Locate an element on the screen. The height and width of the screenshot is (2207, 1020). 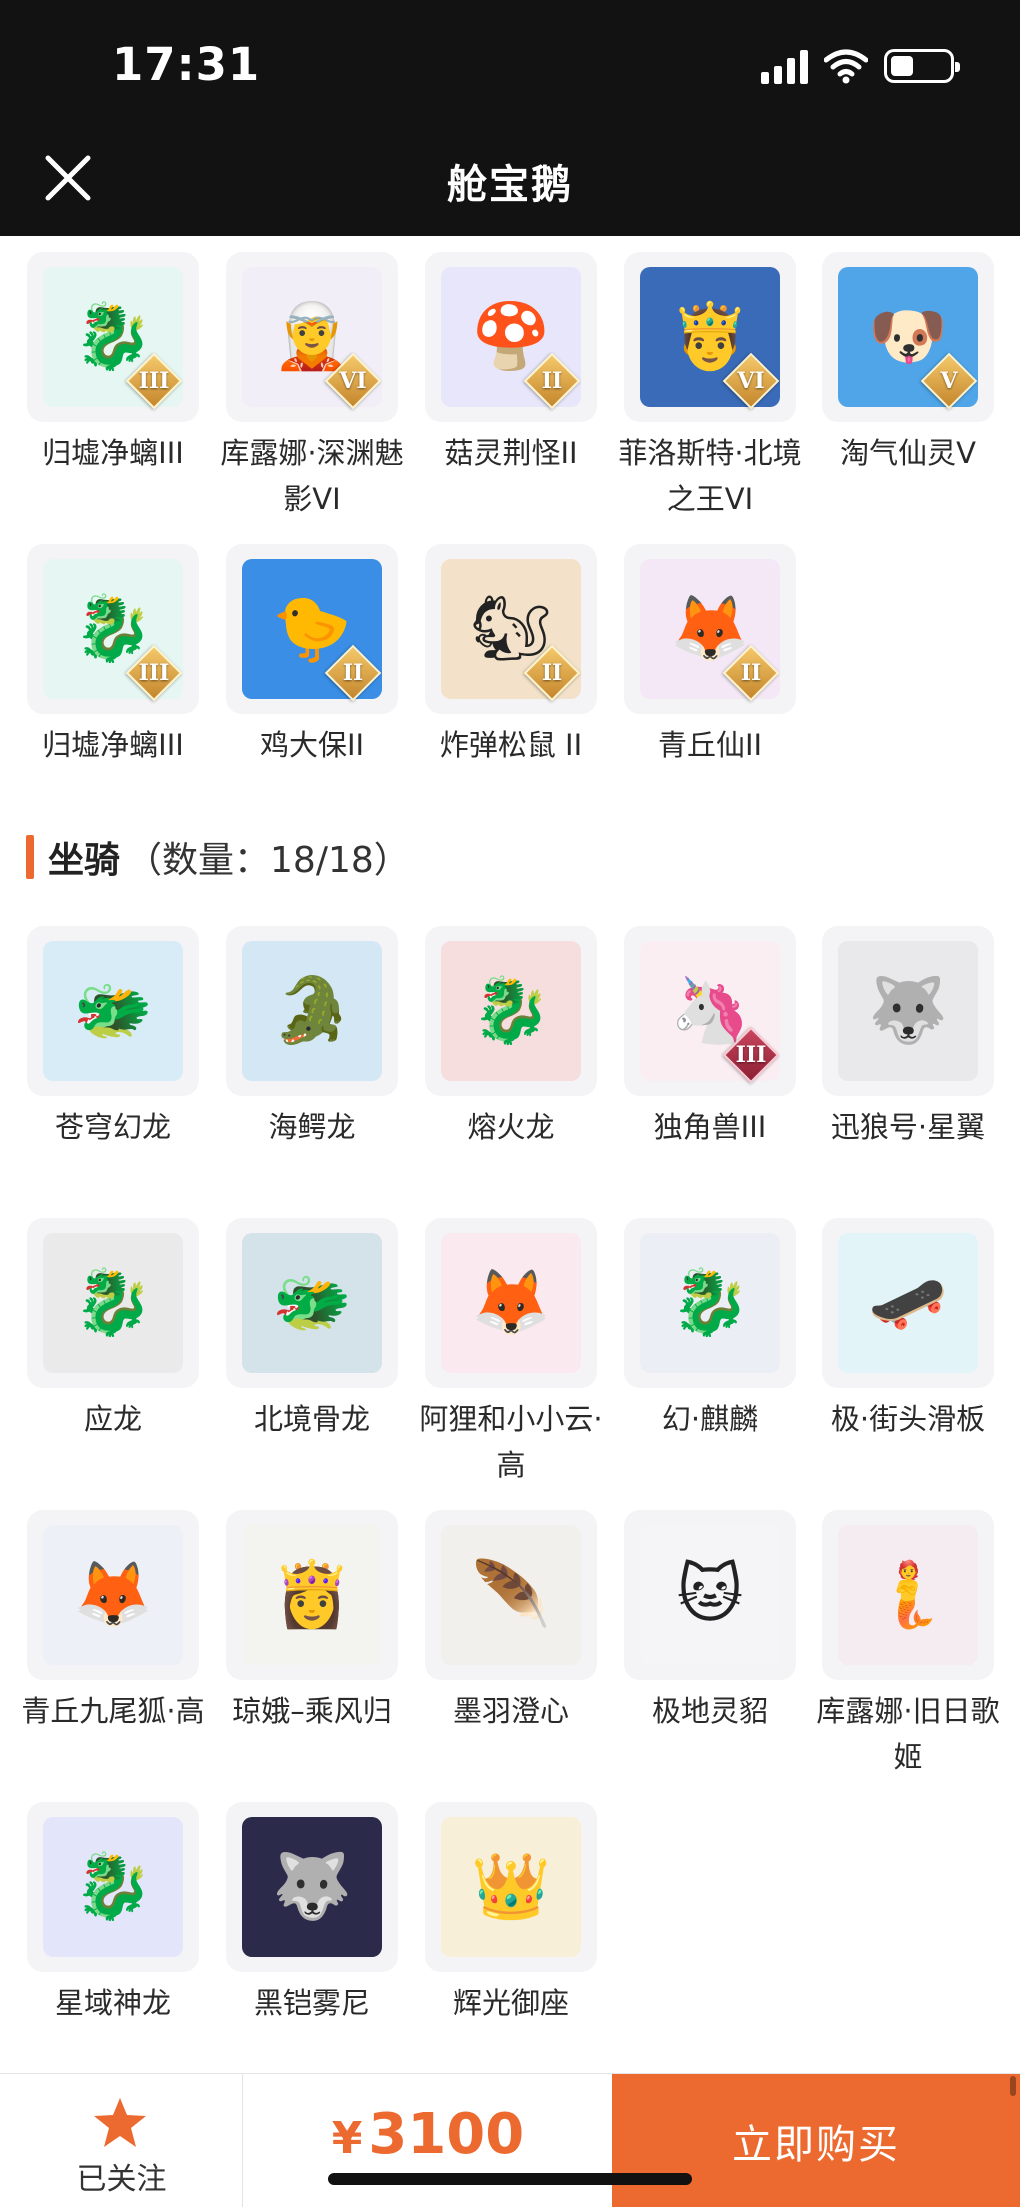
item-glyph: 🧜 is located at coordinates (908, 1595).